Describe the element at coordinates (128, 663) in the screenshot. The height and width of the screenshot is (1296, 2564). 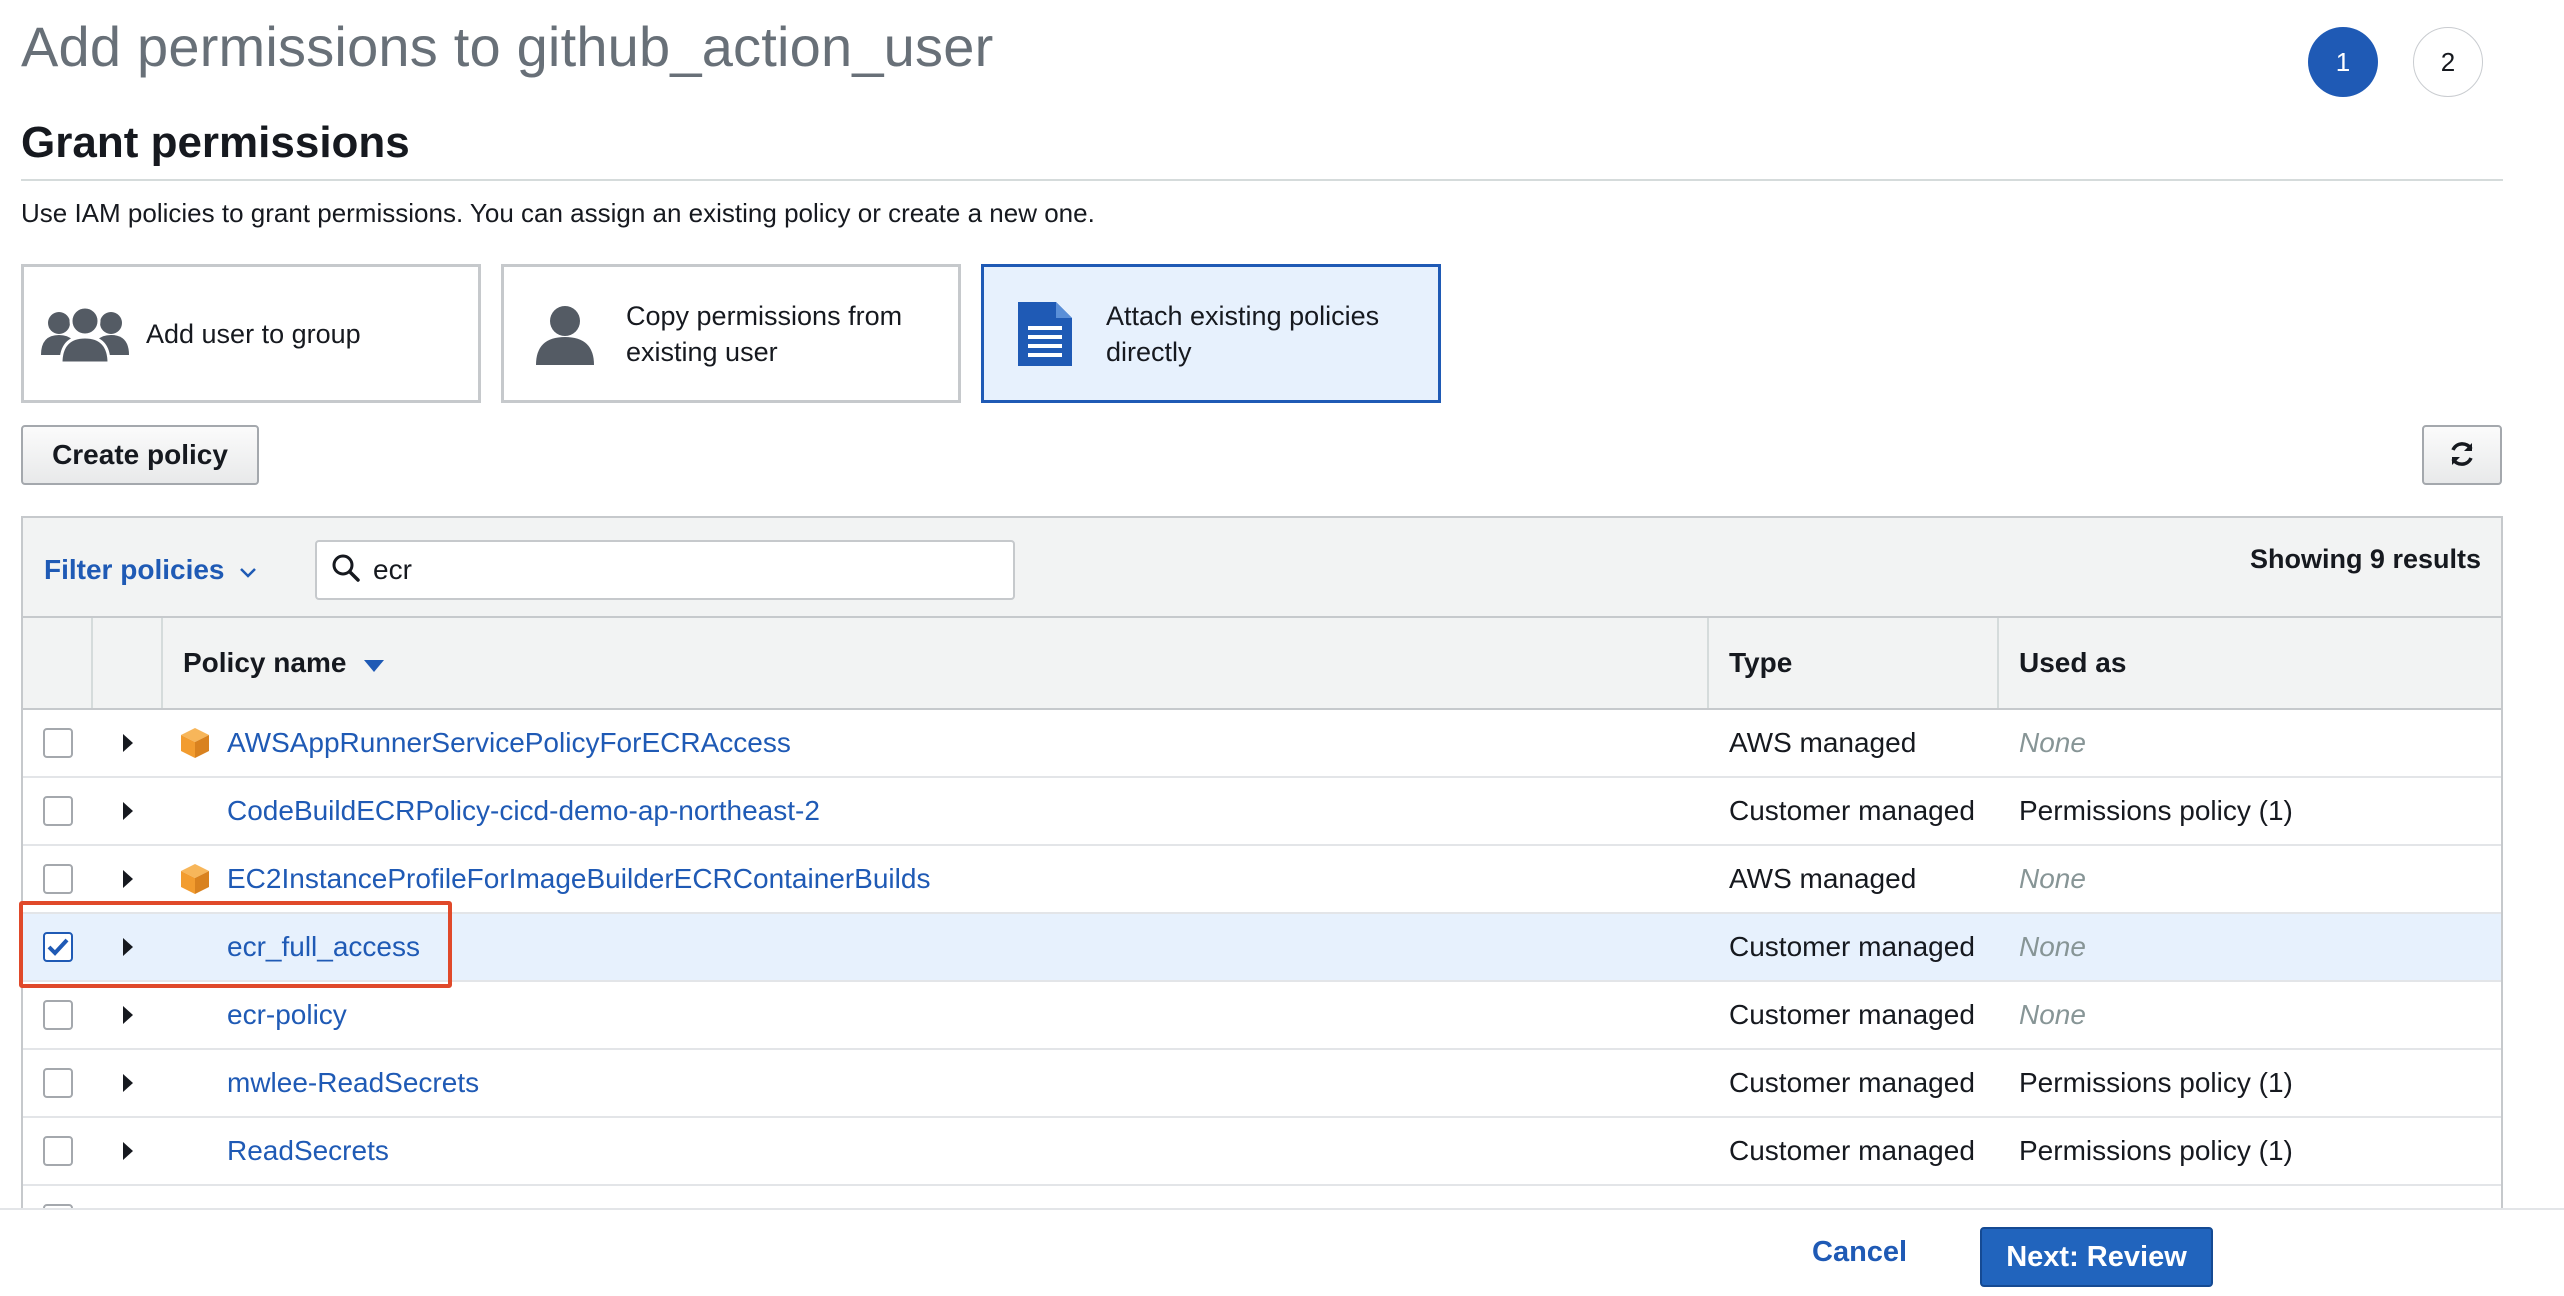
I see `header-expand-cell` at that location.